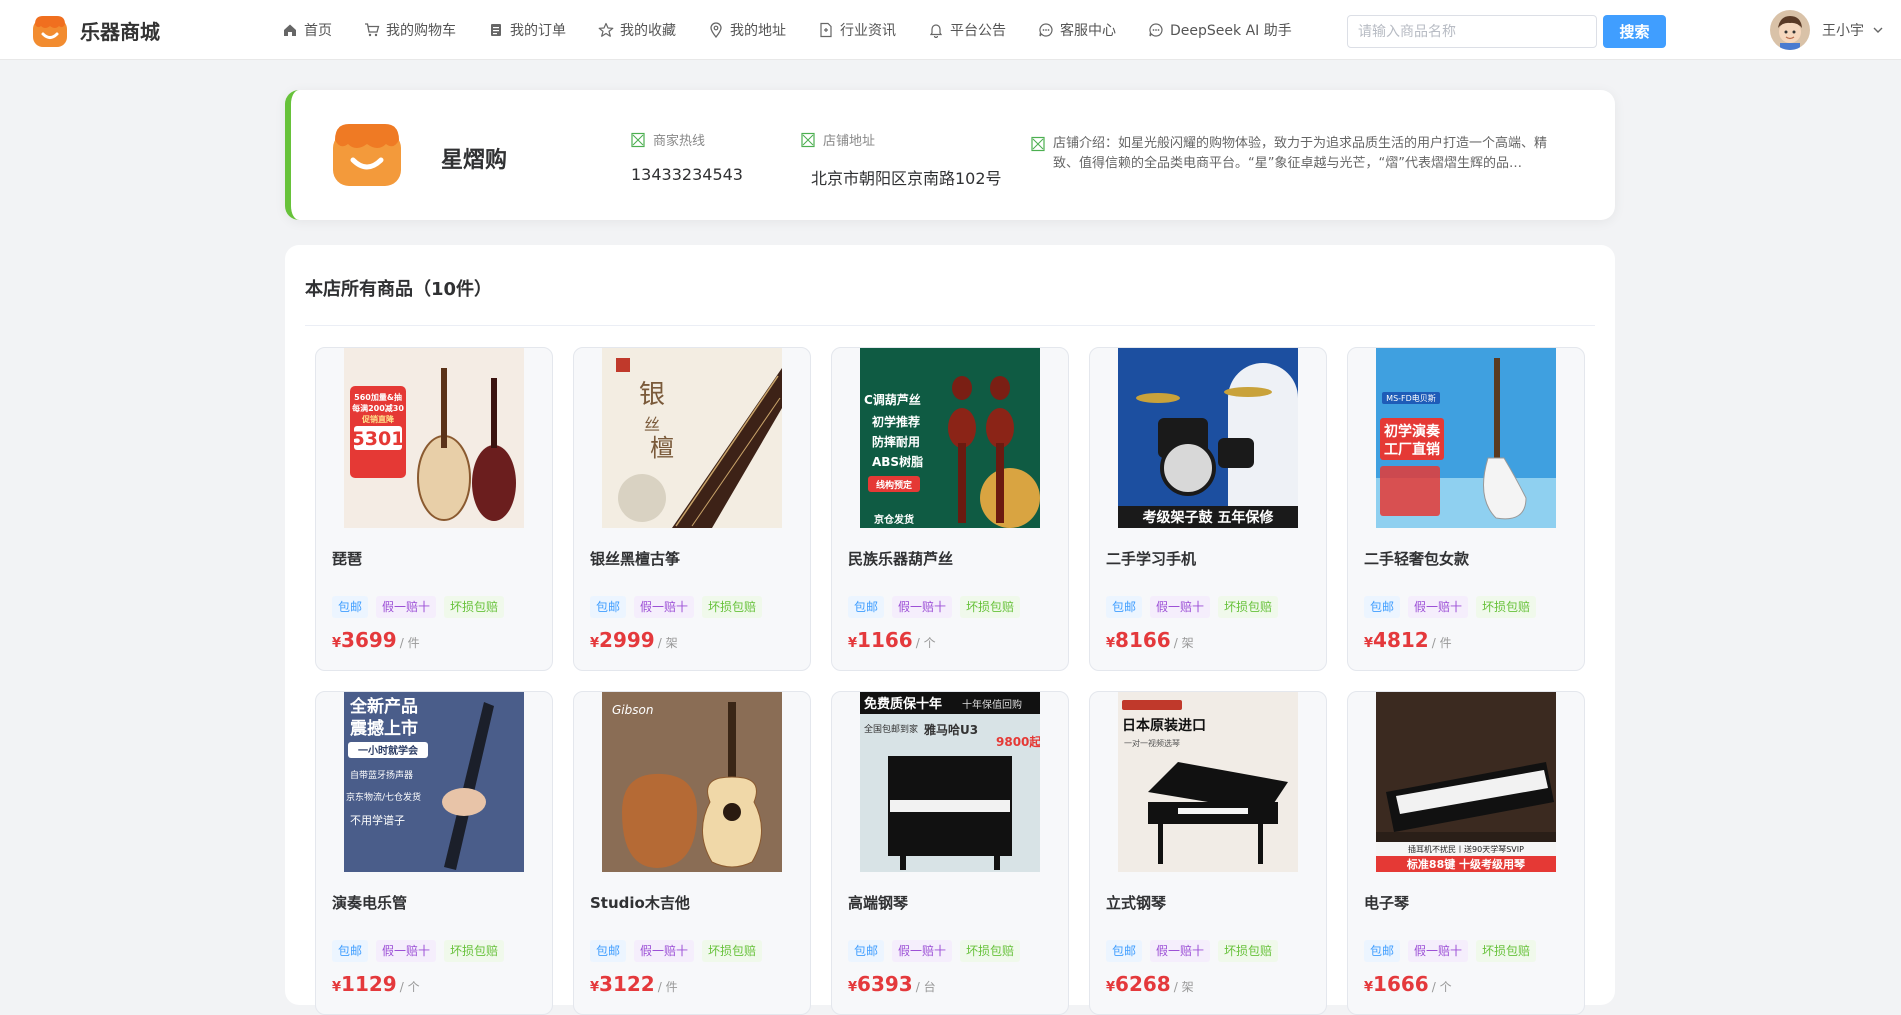 This screenshot has height=1015, width=1901. I want to click on price-unit: / 架, so click(1183, 987).